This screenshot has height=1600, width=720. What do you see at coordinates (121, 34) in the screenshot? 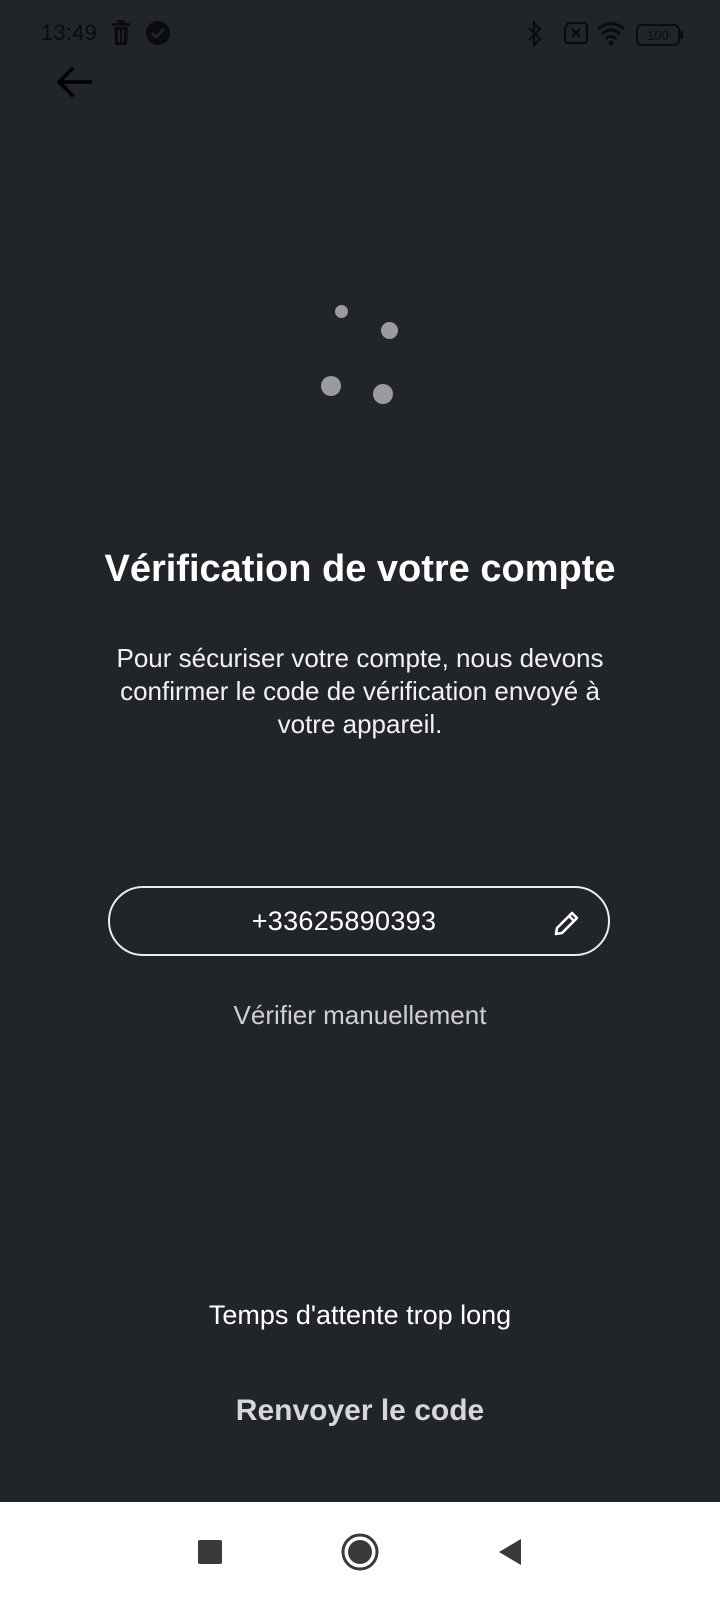
I see `delete-icon` at bounding box center [121, 34].